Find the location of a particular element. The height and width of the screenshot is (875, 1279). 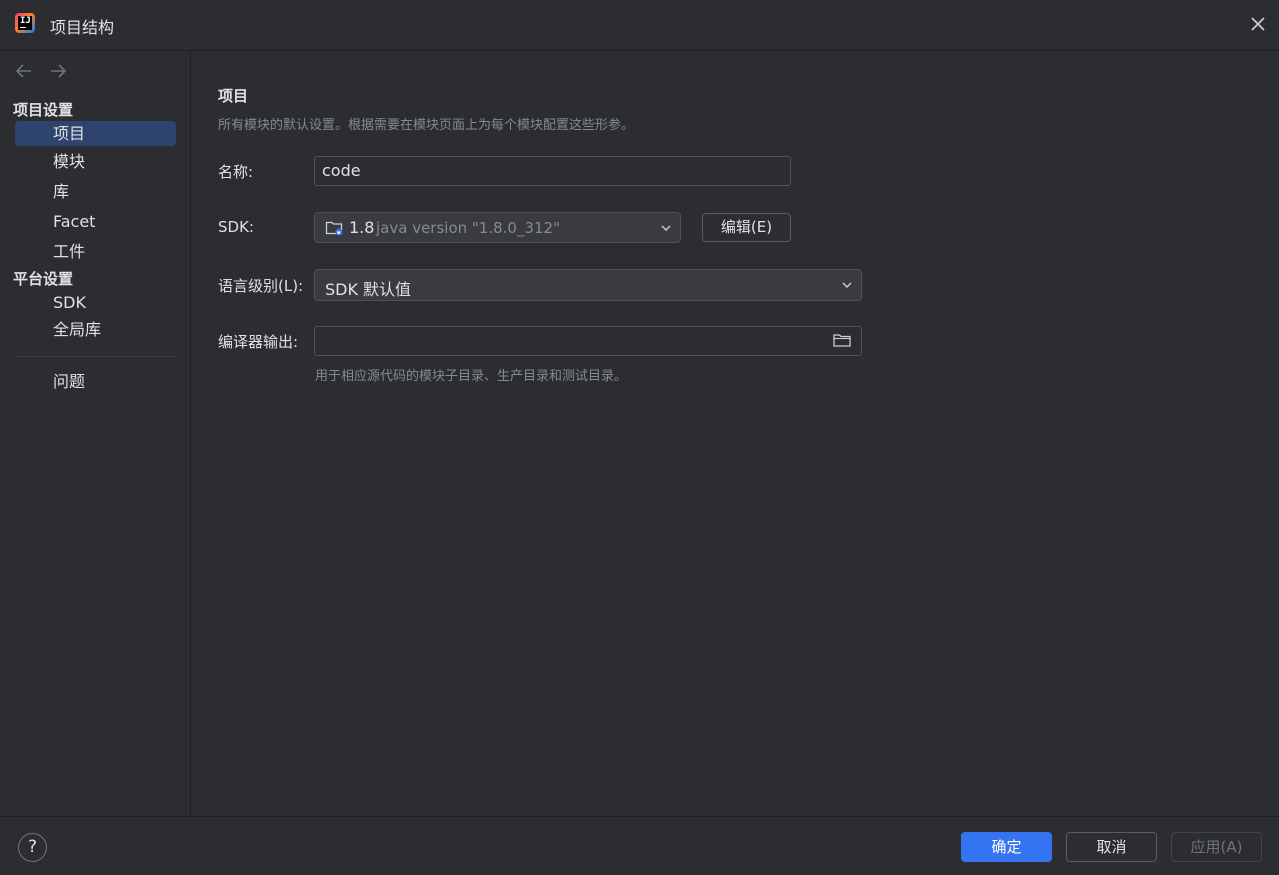

sidebar-item-project: 项目 is located at coordinates (95, 133).